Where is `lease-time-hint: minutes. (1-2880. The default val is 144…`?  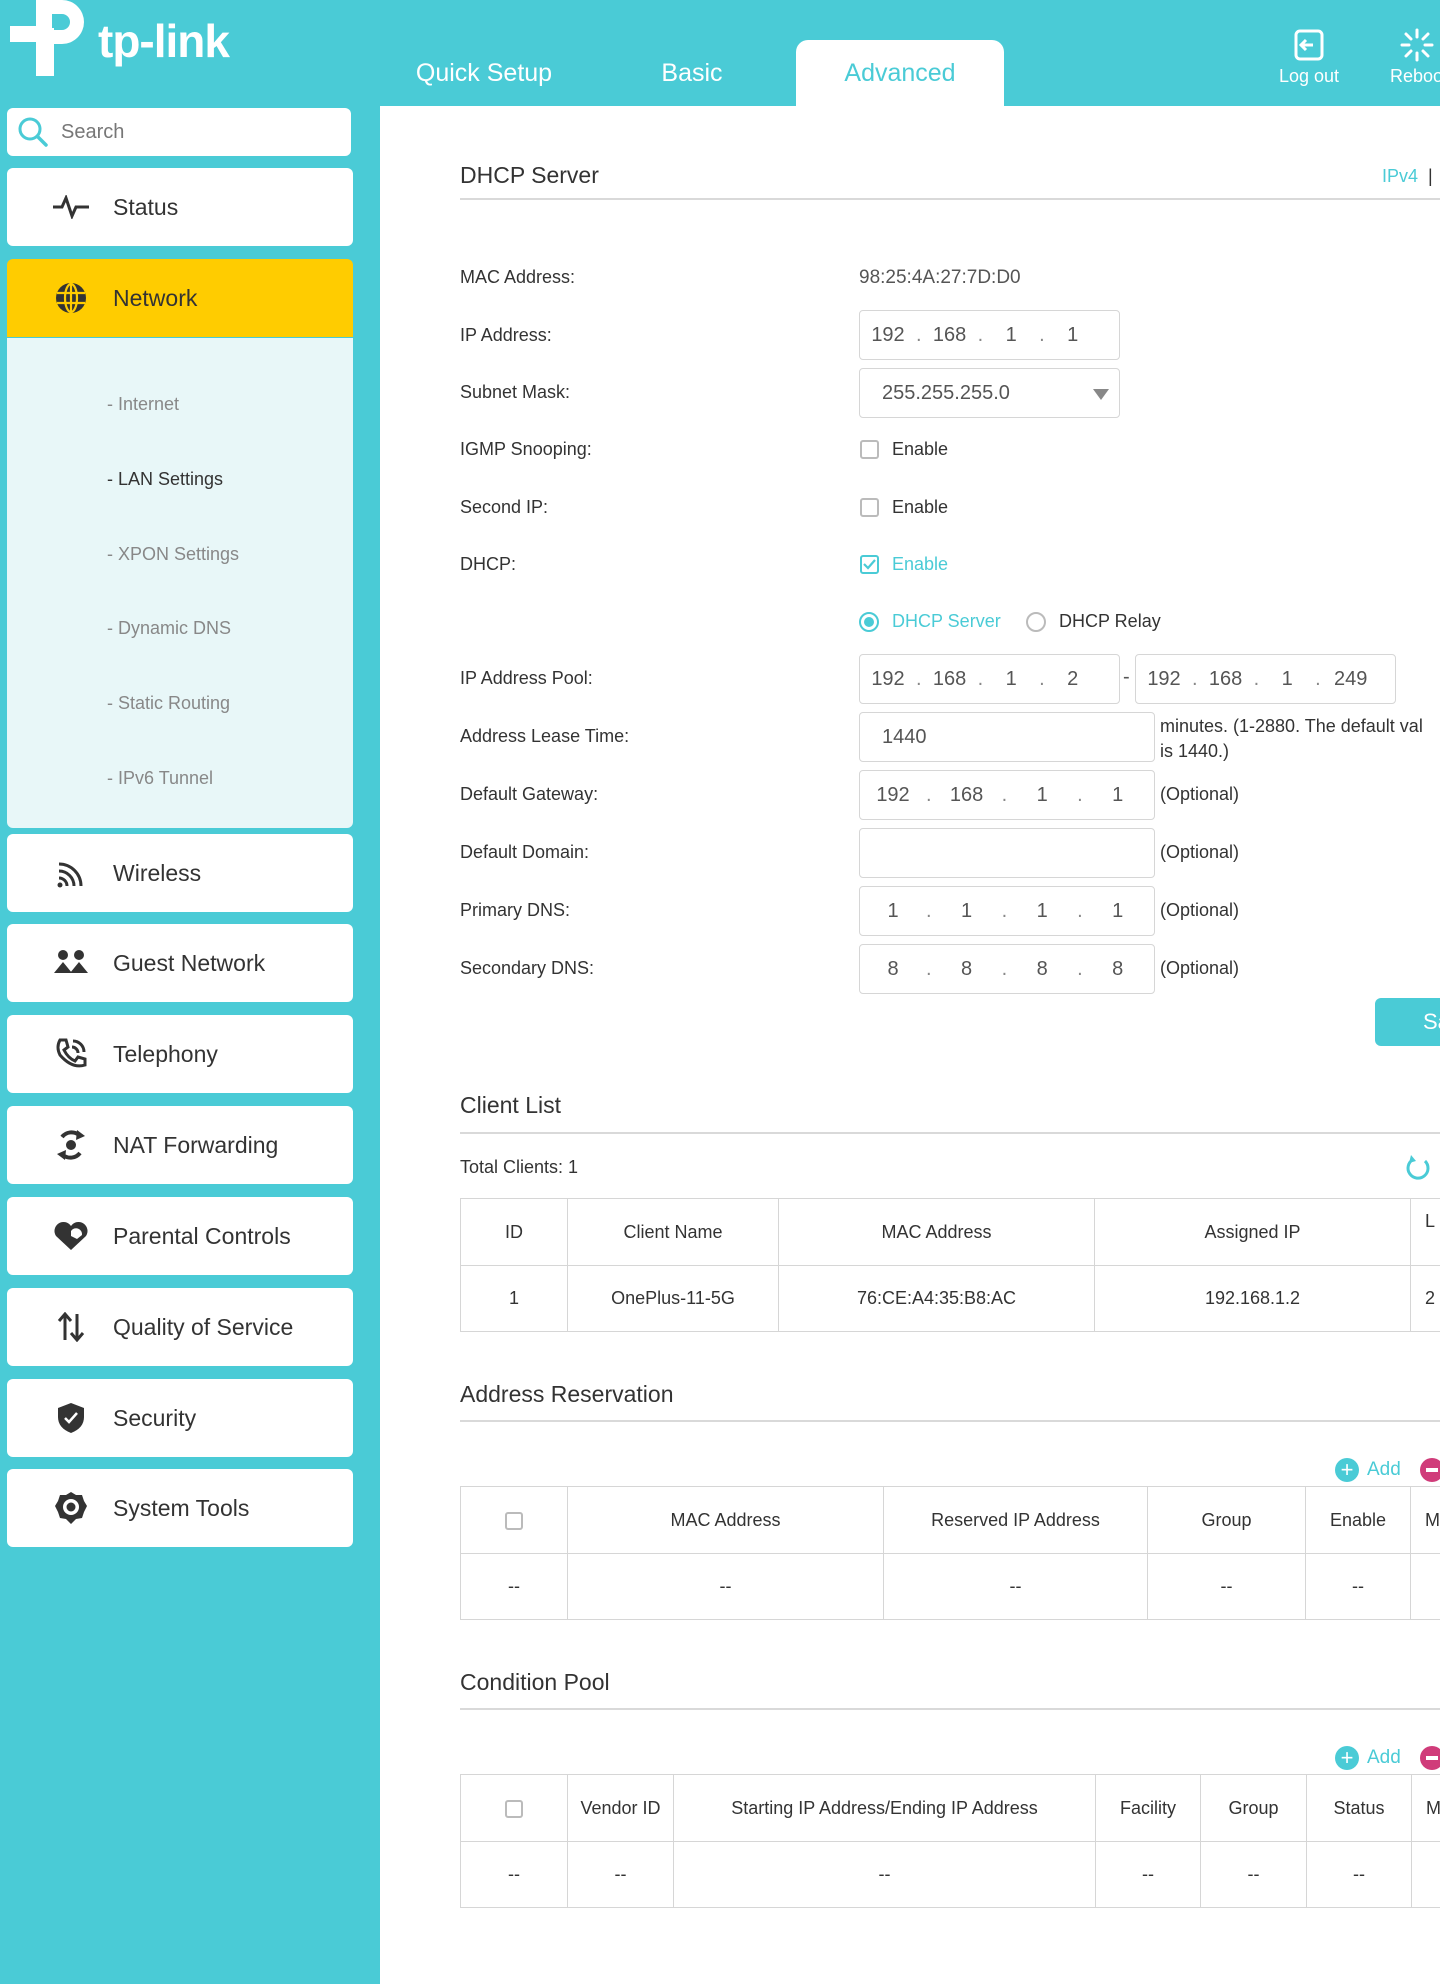 lease-time-hint: minutes. (1-2880. The default val is 144… is located at coordinates (1291, 739).